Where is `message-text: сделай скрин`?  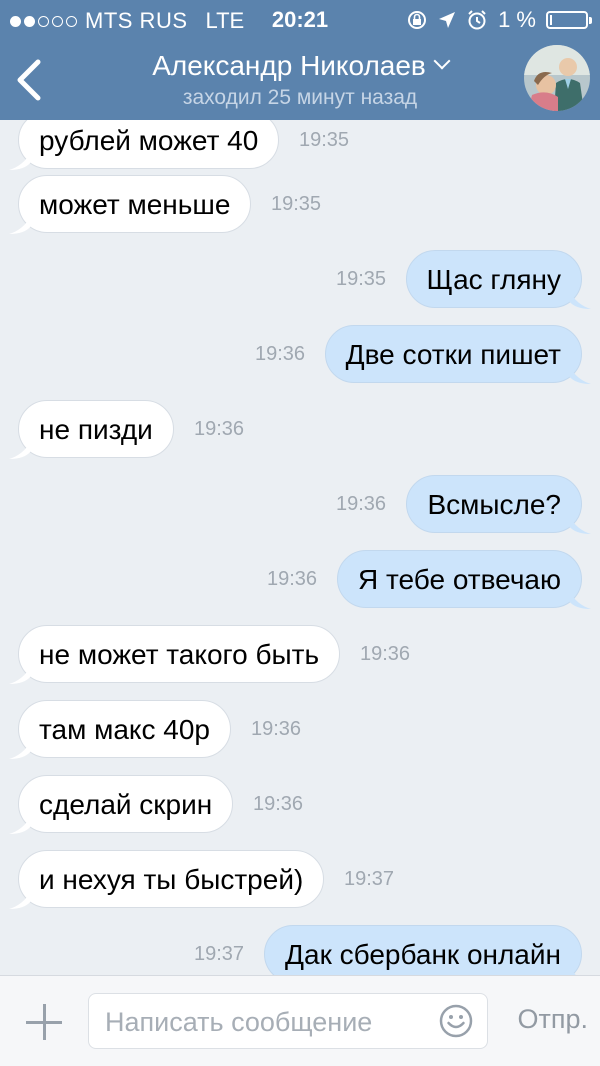
message-text: сделай скрин is located at coordinates (126, 804).